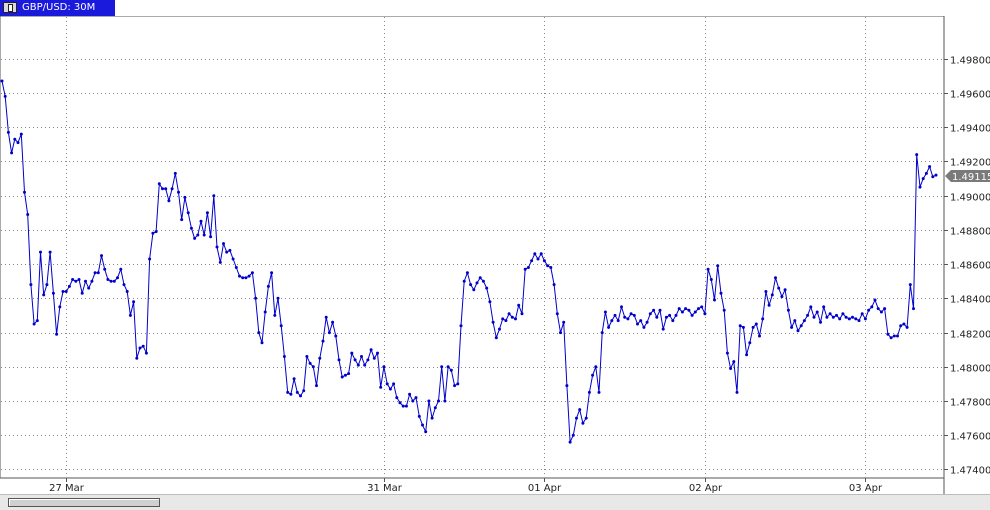 The width and height of the screenshot is (990, 510). I want to click on price-axis-panel, so click(967, 255).